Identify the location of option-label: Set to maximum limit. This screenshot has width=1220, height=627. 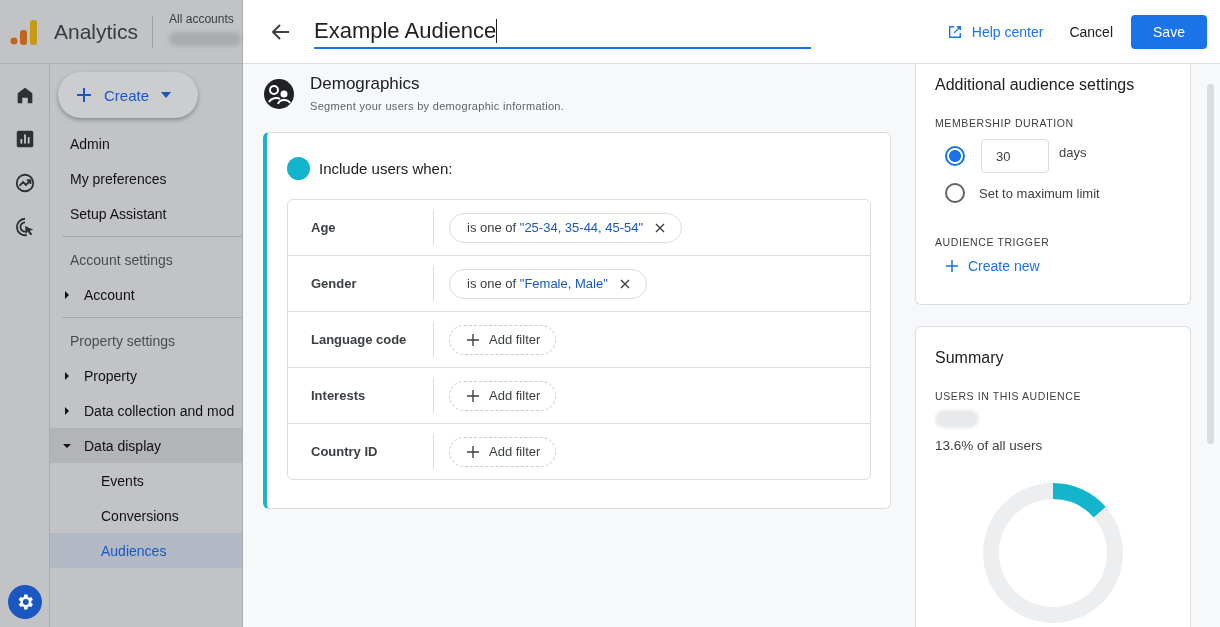
(1039, 193).